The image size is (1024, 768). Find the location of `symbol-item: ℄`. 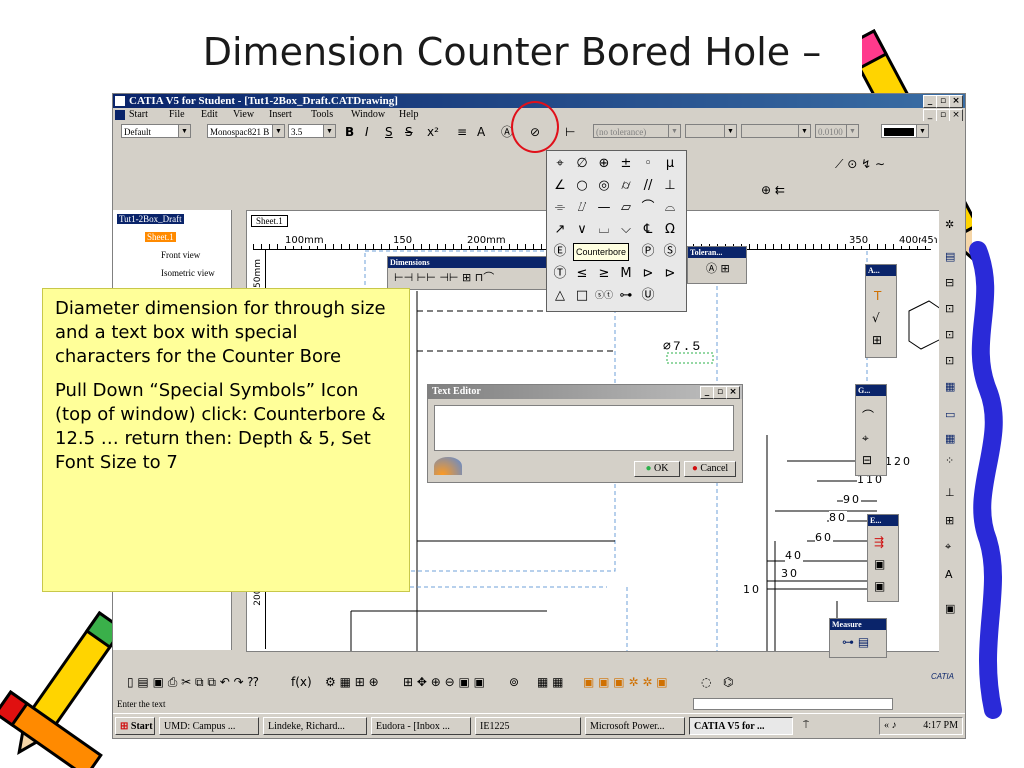

symbol-item: ℄ is located at coordinates (648, 230).